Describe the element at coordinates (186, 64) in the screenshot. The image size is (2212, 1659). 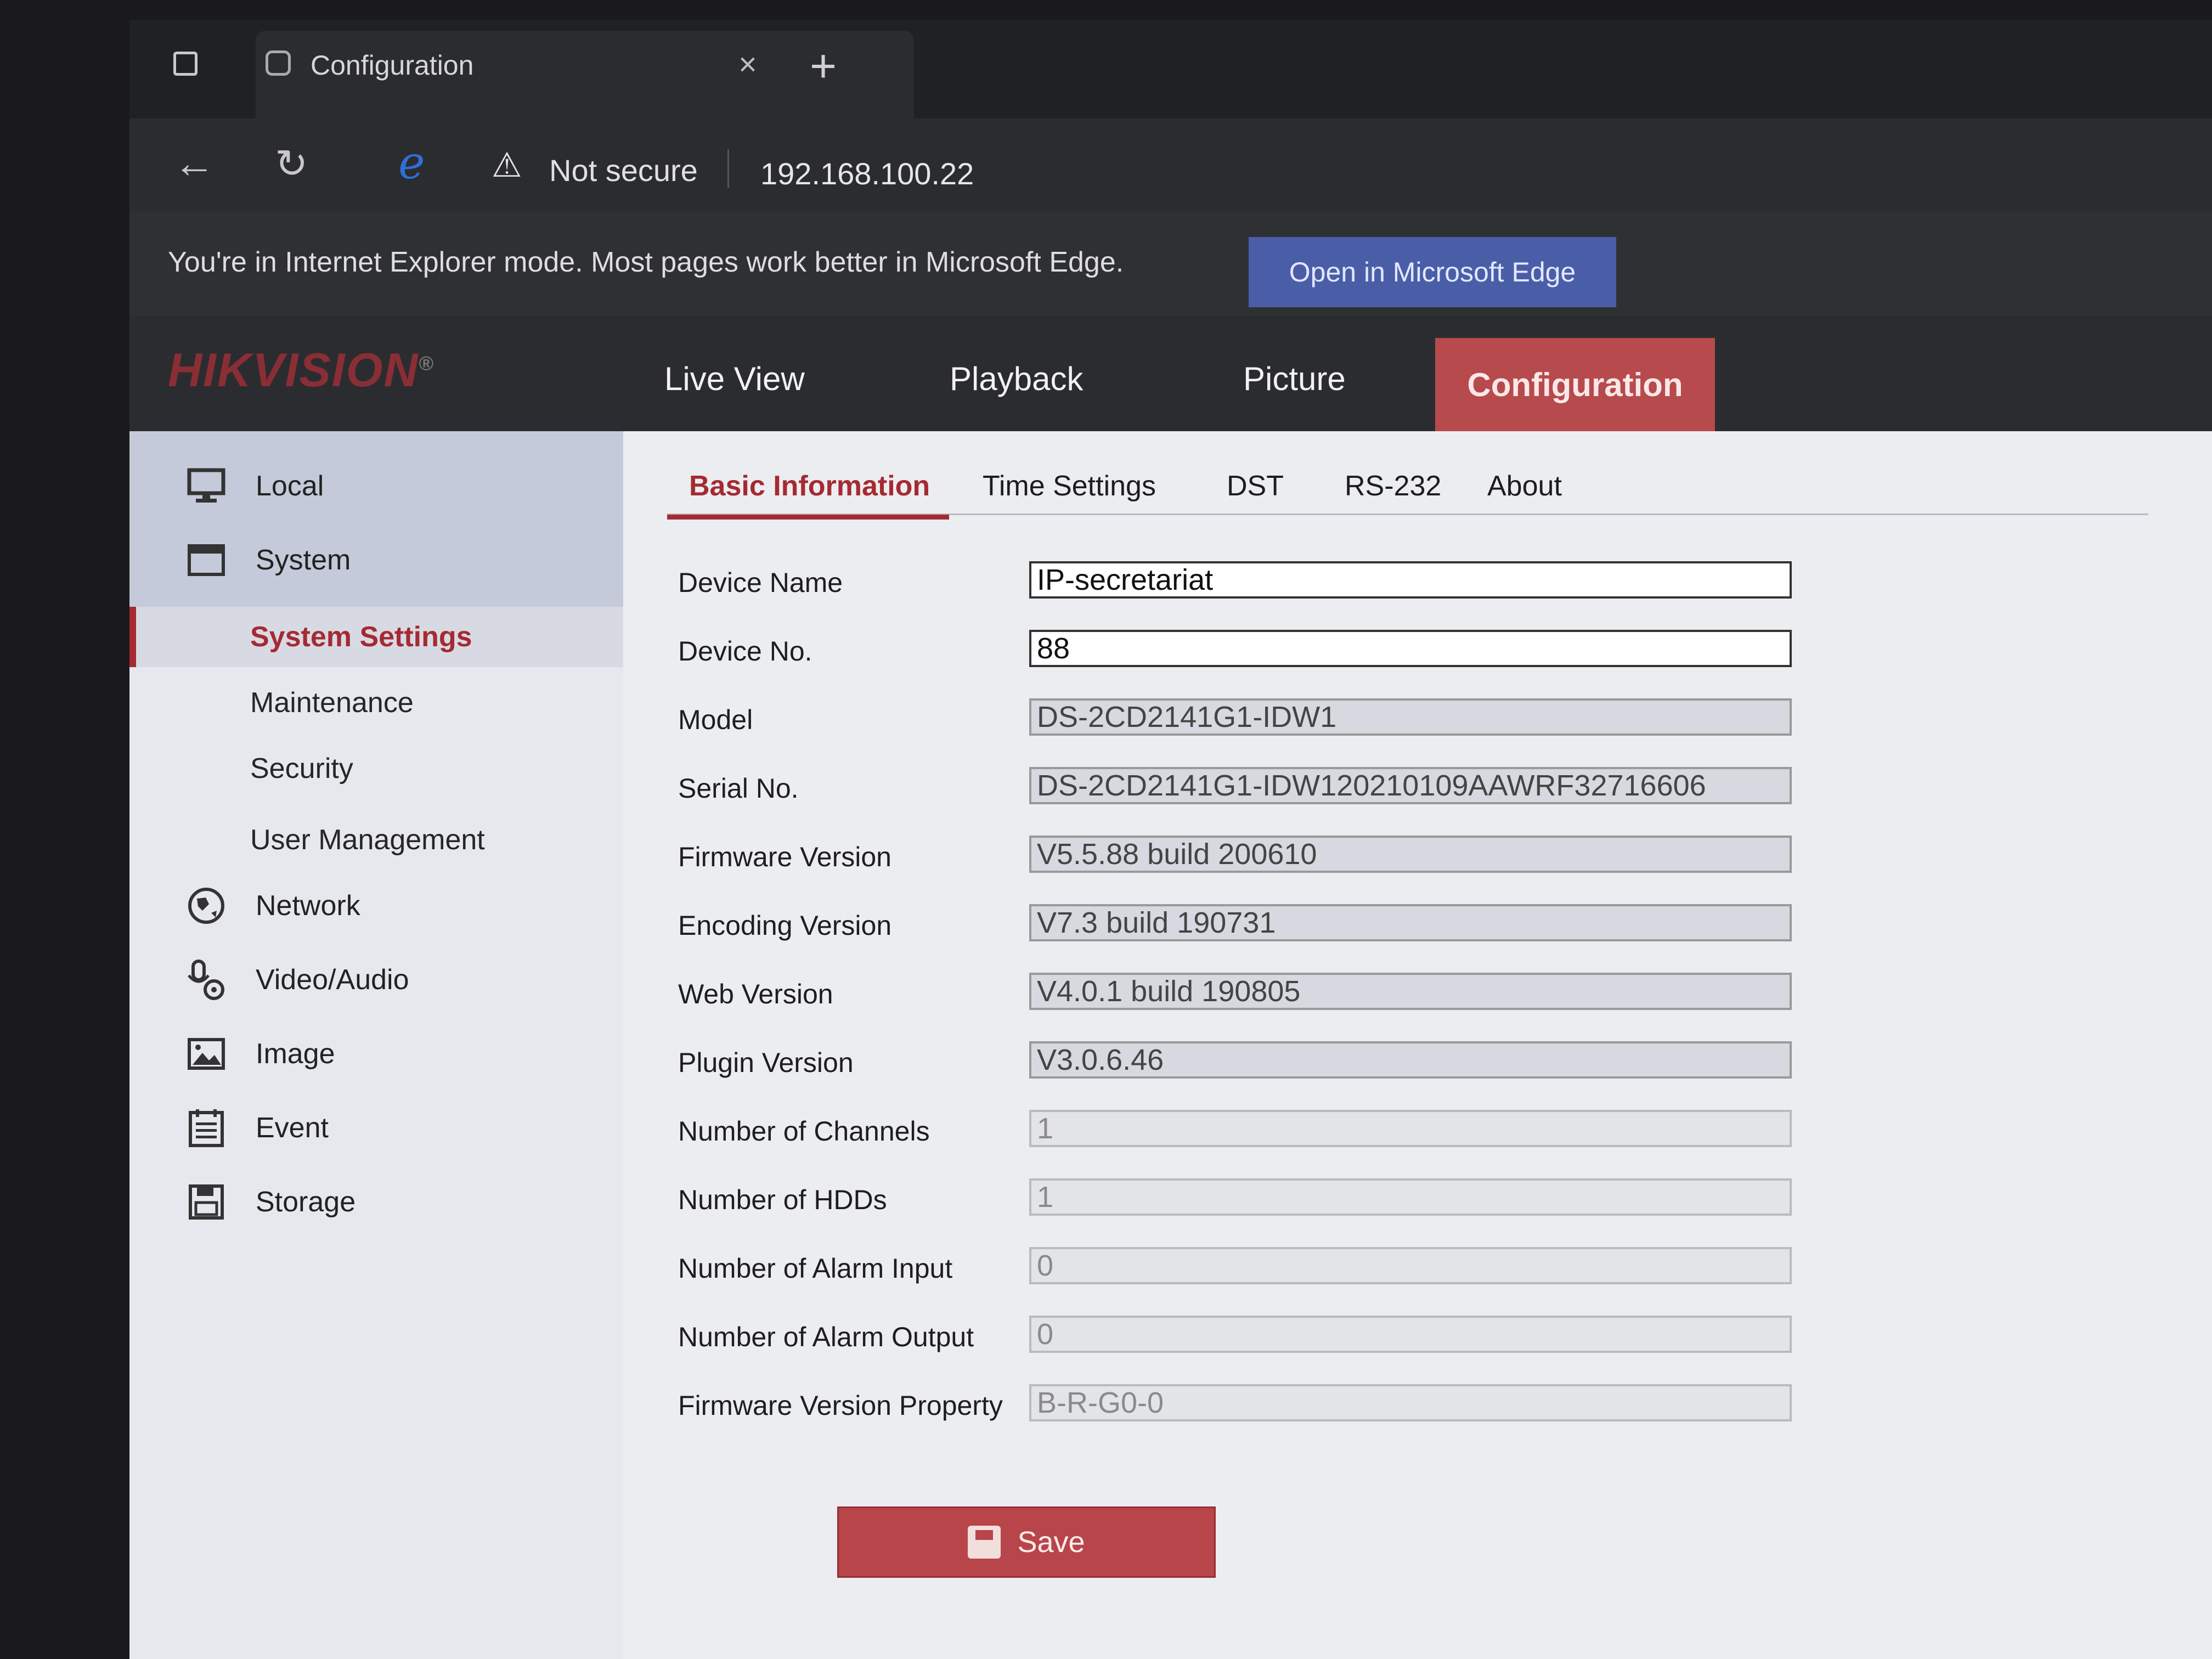
I see `tab-actions-icon` at that location.